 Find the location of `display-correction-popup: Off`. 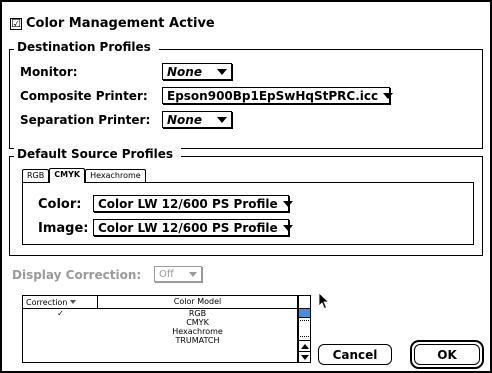

display-correction-popup: Off is located at coordinates (178, 274).